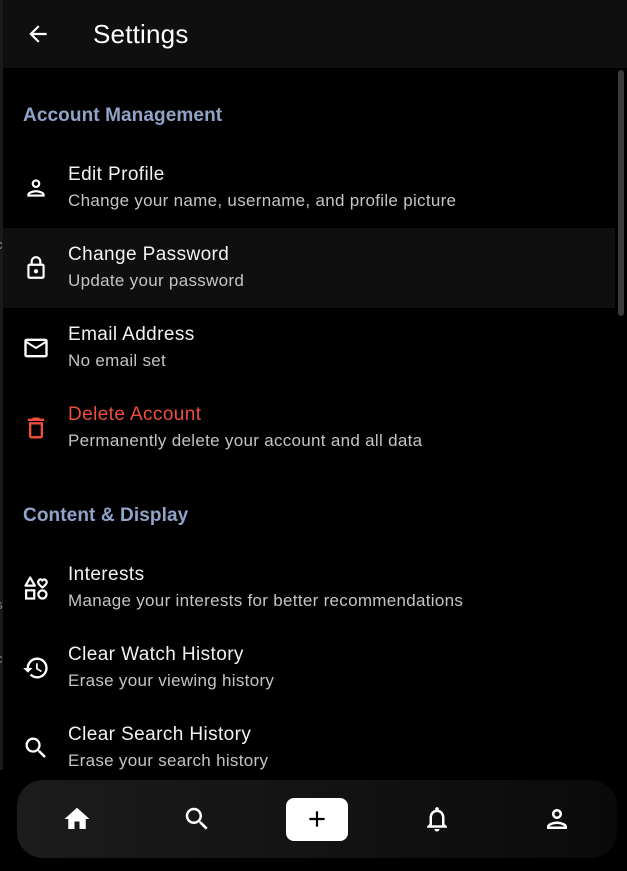  What do you see at coordinates (131, 334) in the screenshot?
I see `item-title: Email Address` at bounding box center [131, 334].